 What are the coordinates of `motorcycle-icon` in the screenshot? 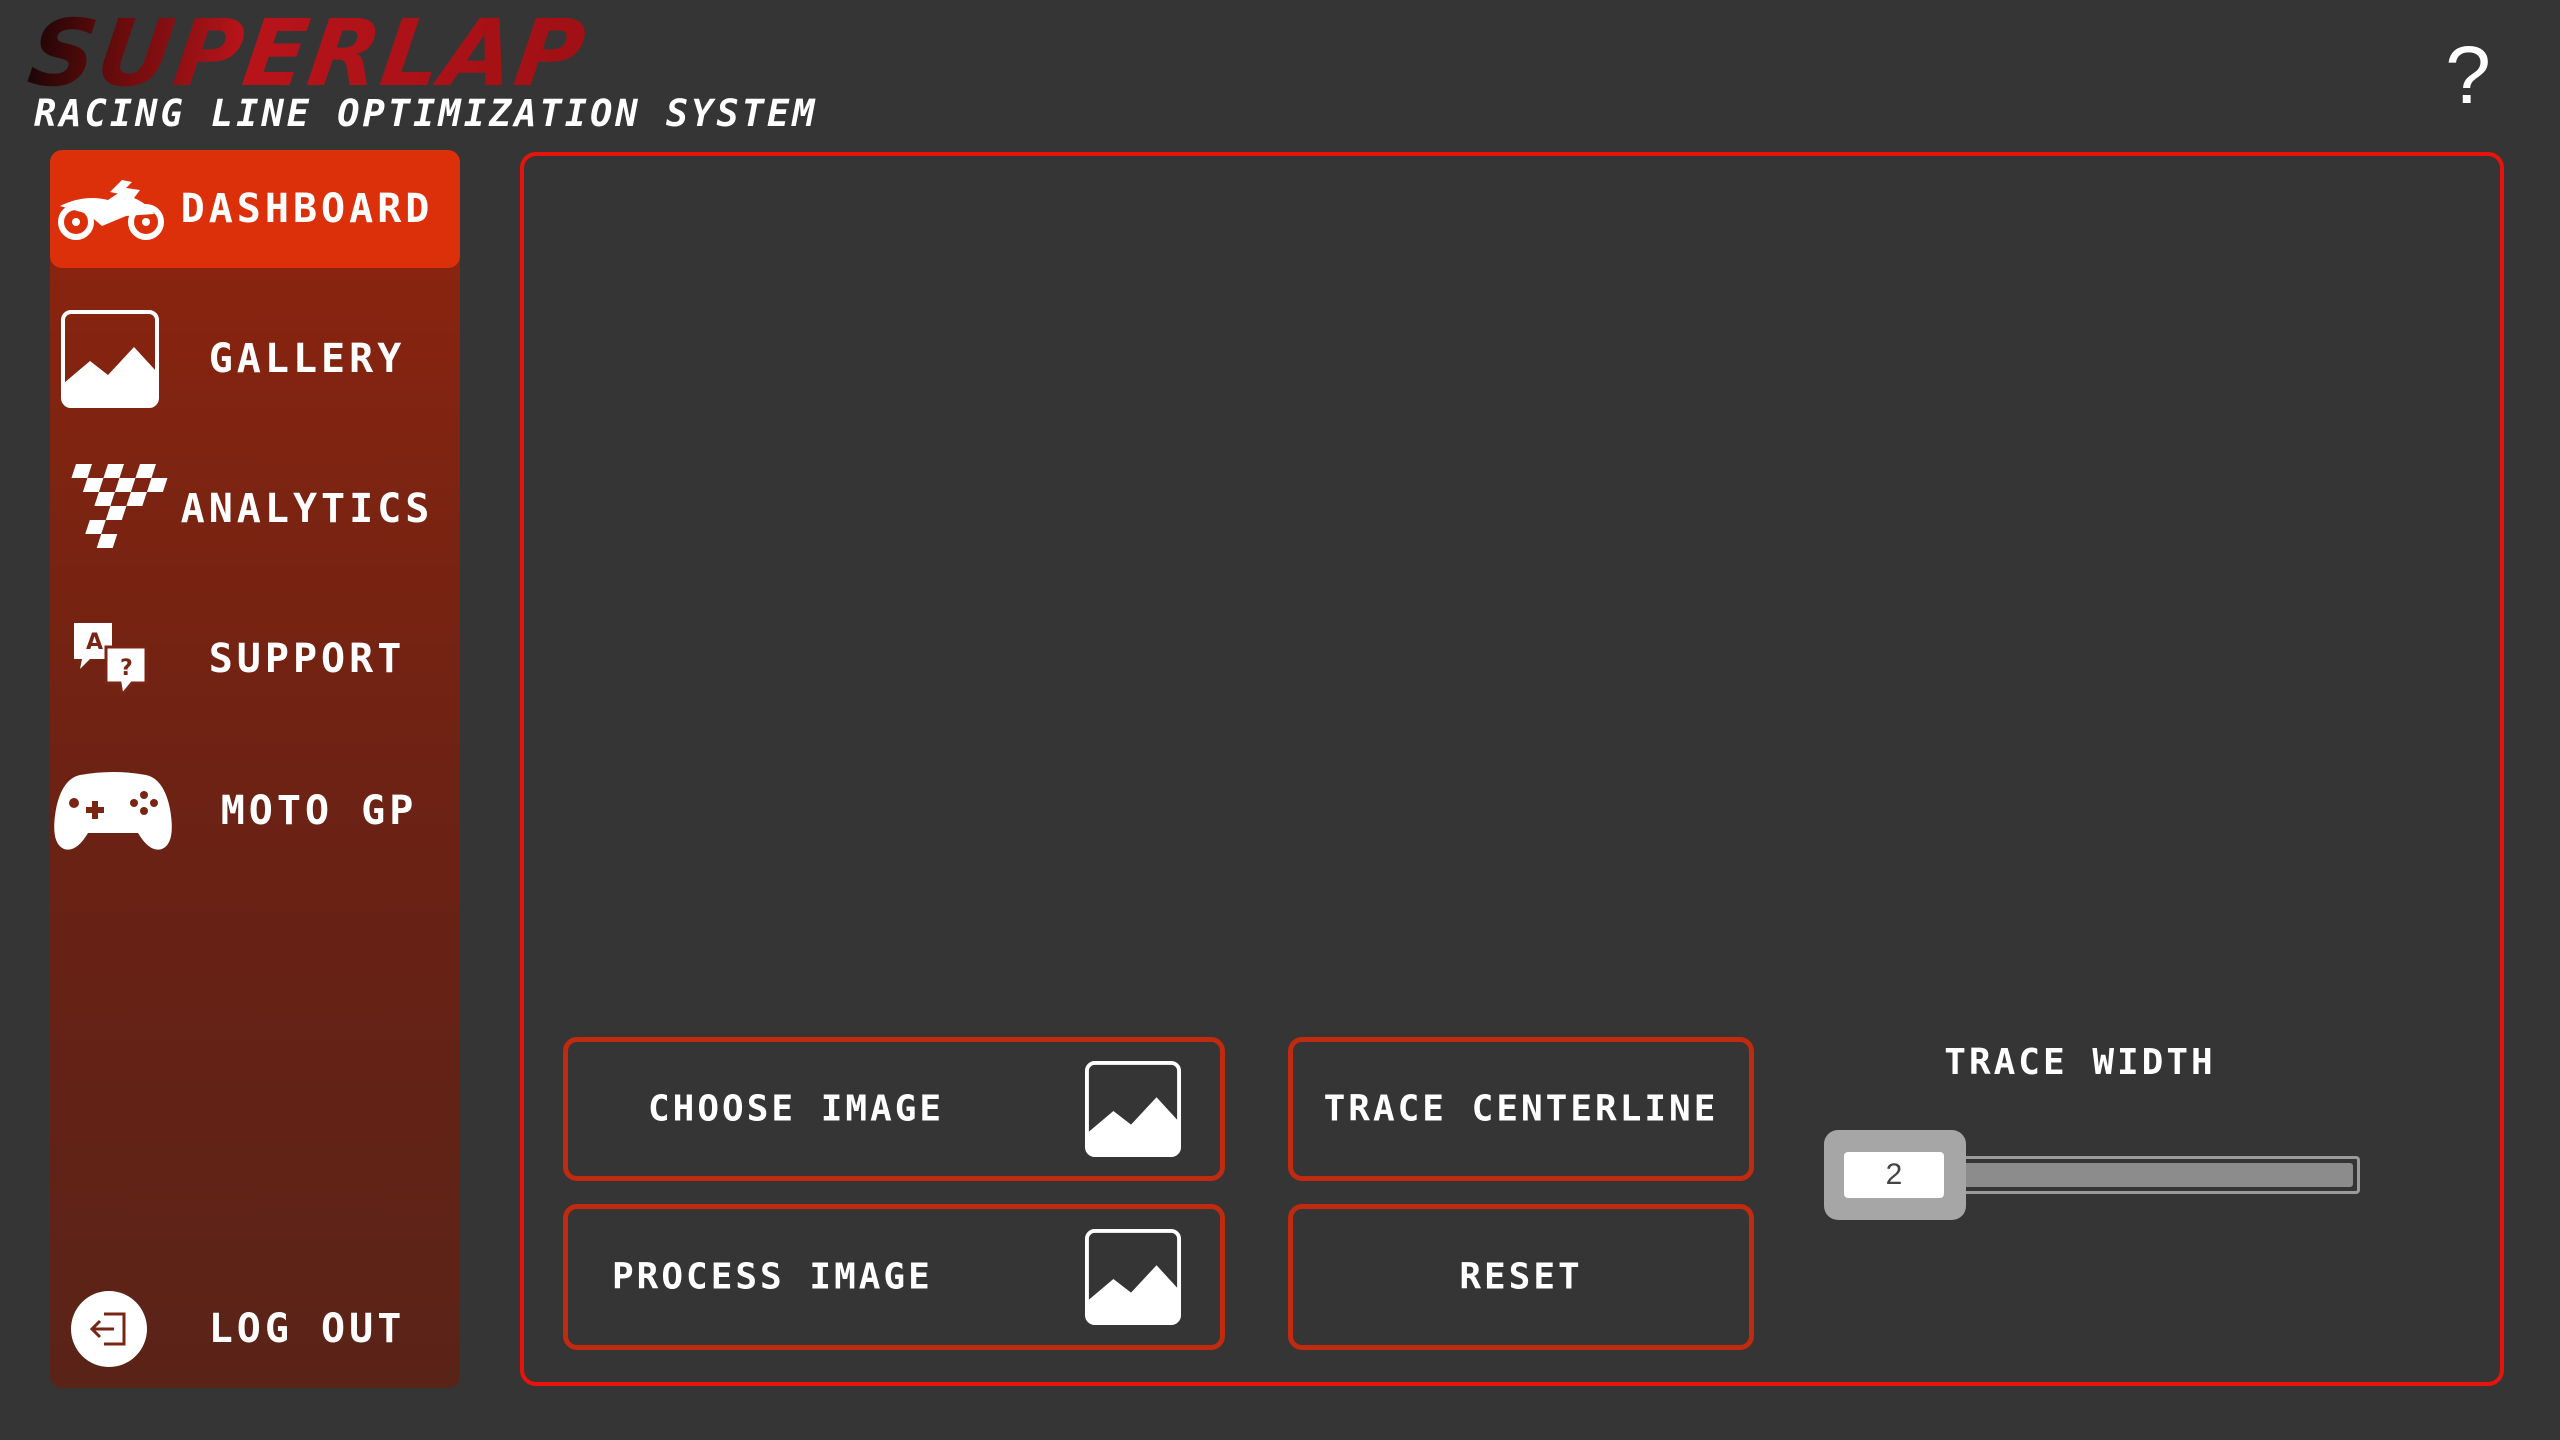 It's located at (111, 210).